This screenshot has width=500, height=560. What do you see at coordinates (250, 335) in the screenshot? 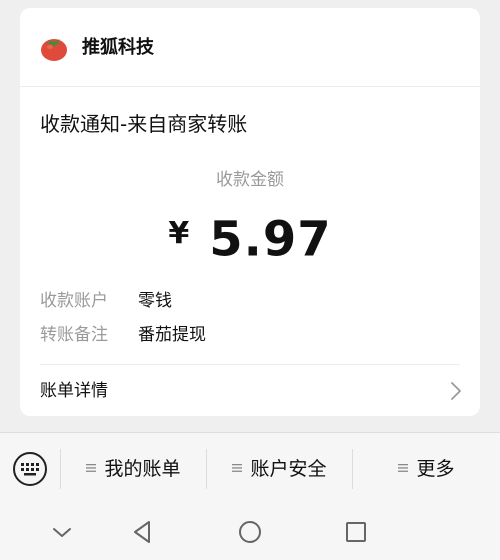
I see `detail-row-remark: 转账备注 番茄提现` at bounding box center [250, 335].